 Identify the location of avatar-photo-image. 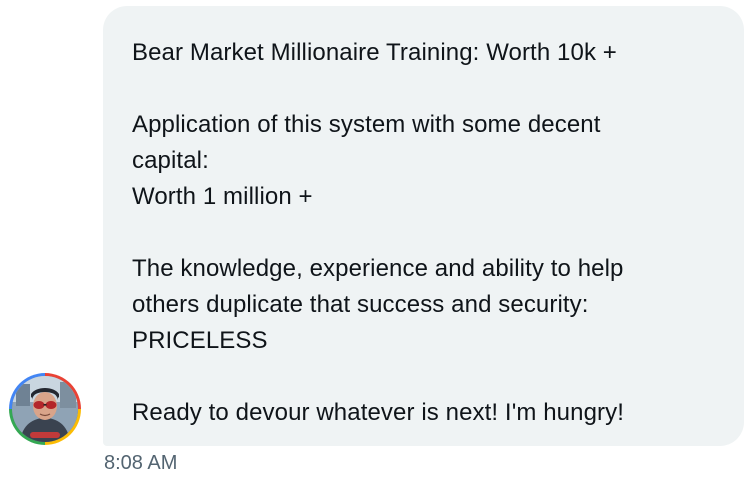
(45, 409).